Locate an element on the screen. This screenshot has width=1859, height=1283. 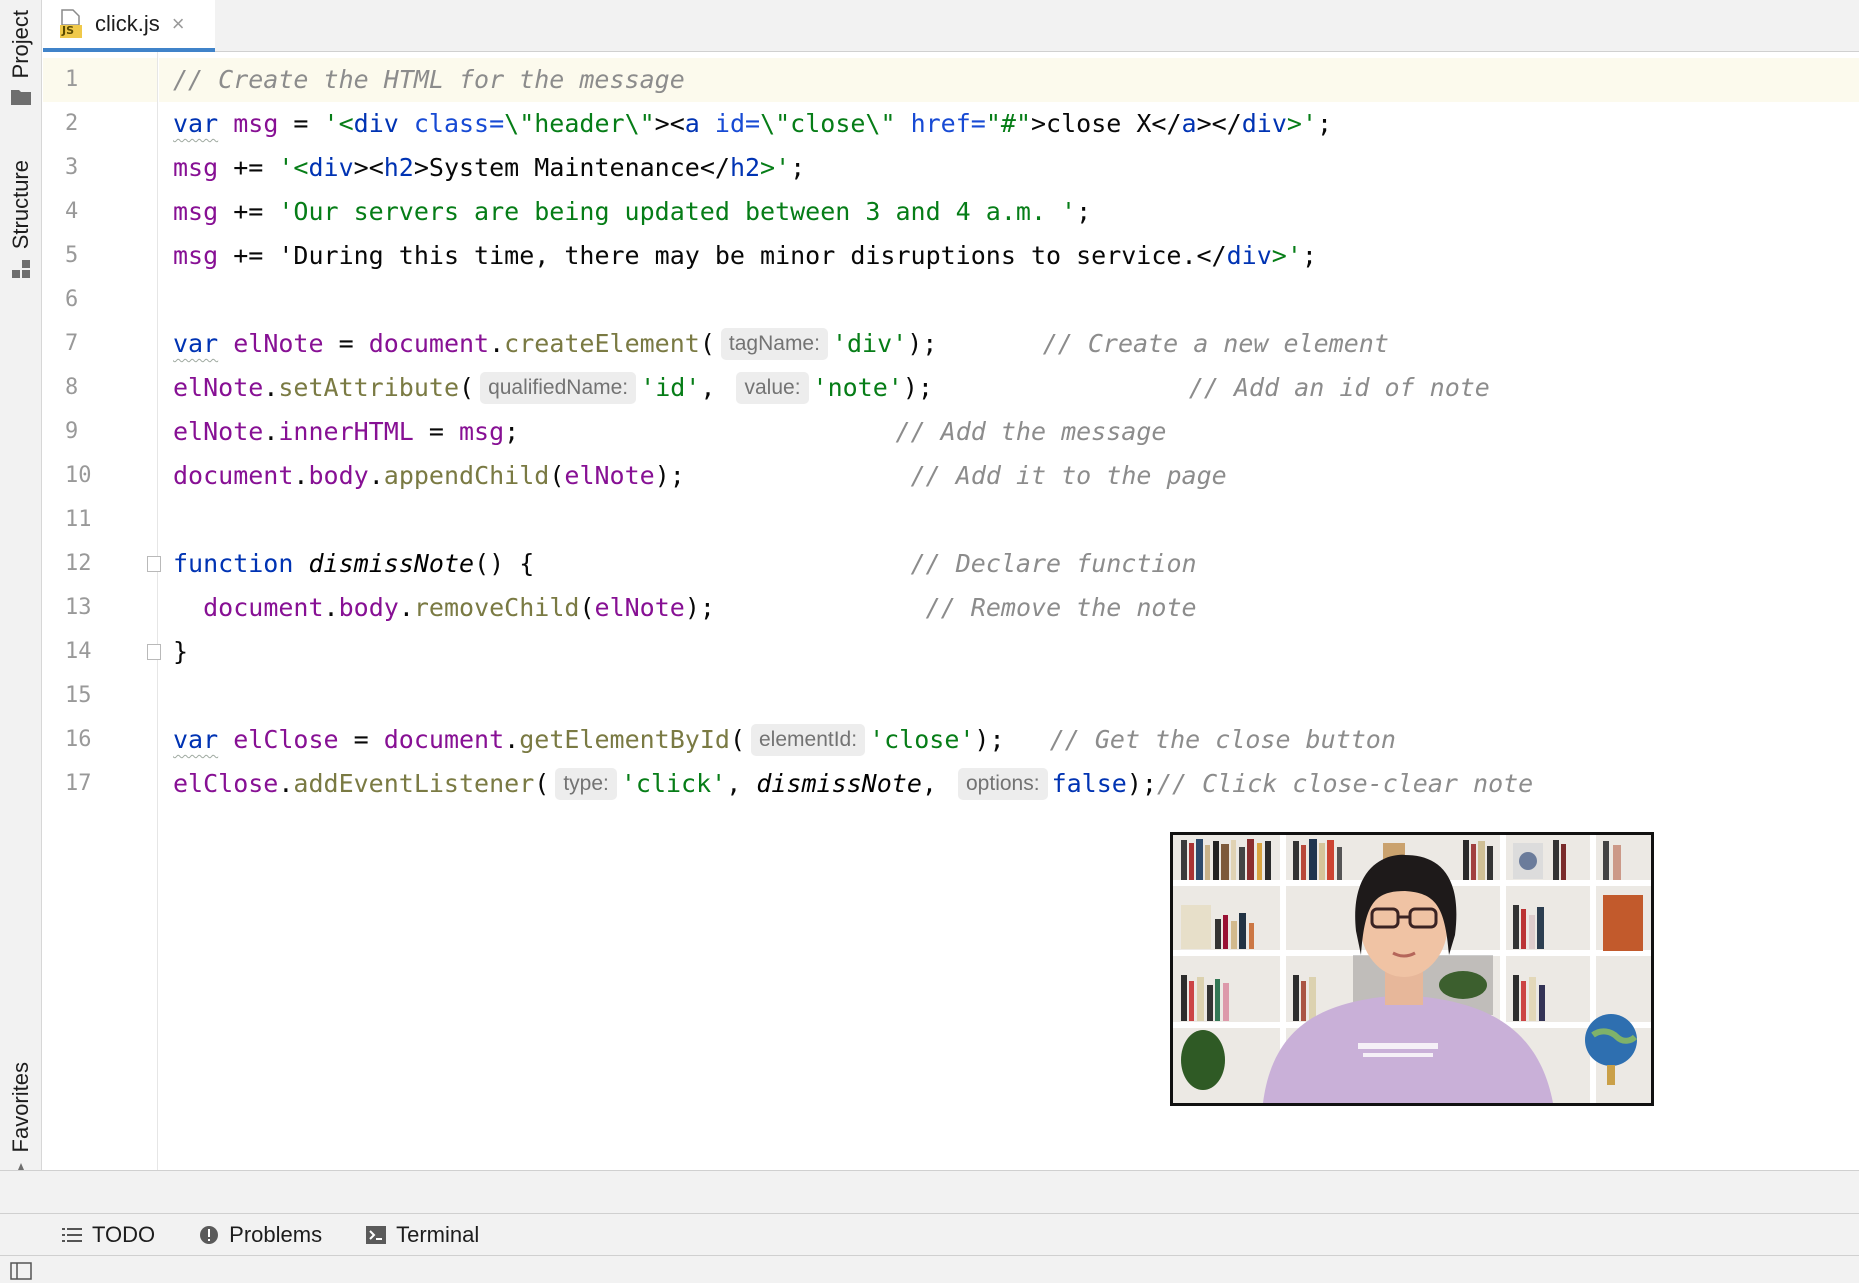
todo-label: TODO is located at coordinates (124, 1234).